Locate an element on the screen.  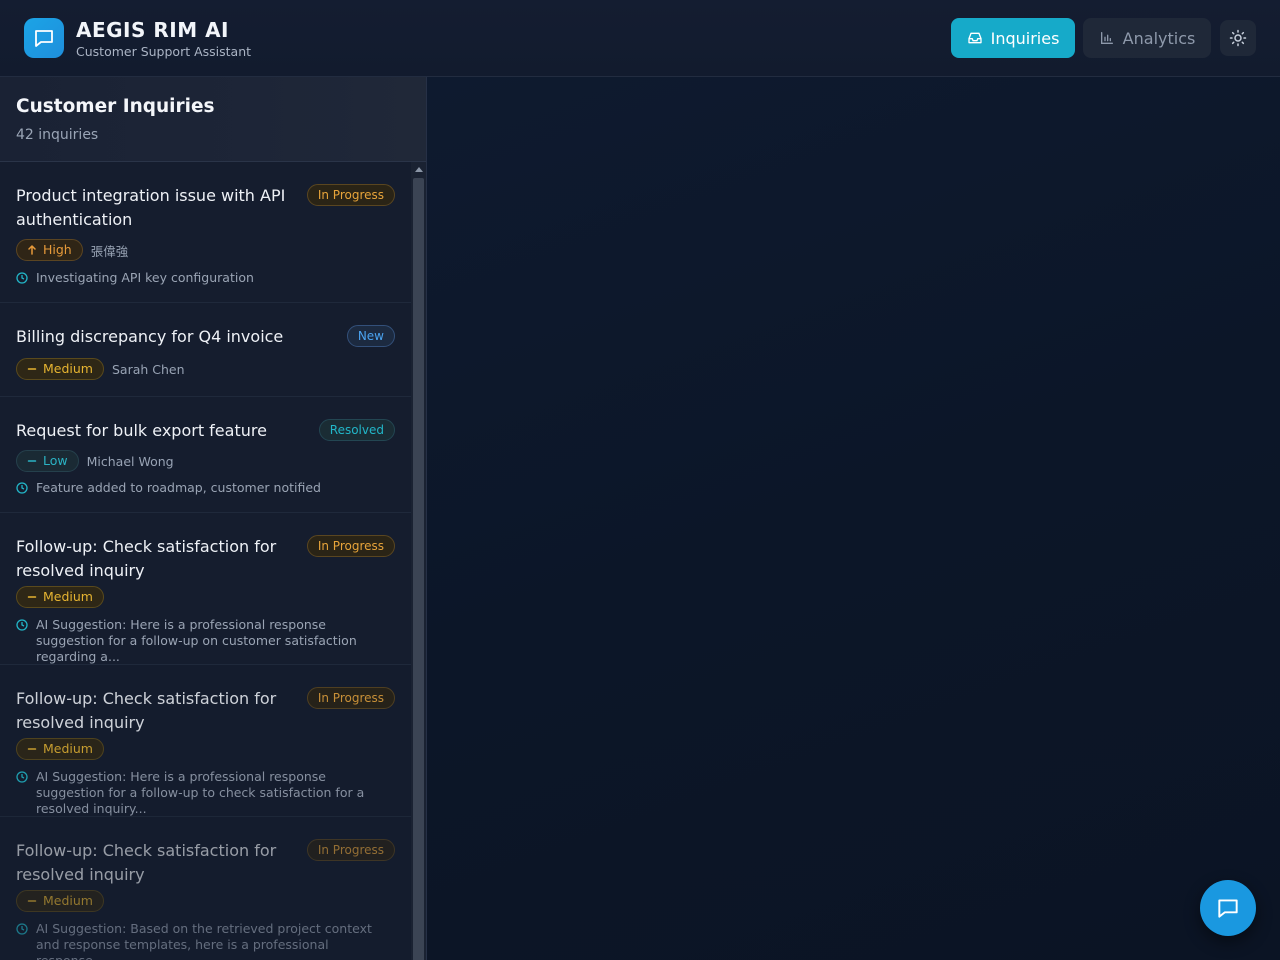
note-text: Investigating API key configuration is located at coordinates (145, 277).